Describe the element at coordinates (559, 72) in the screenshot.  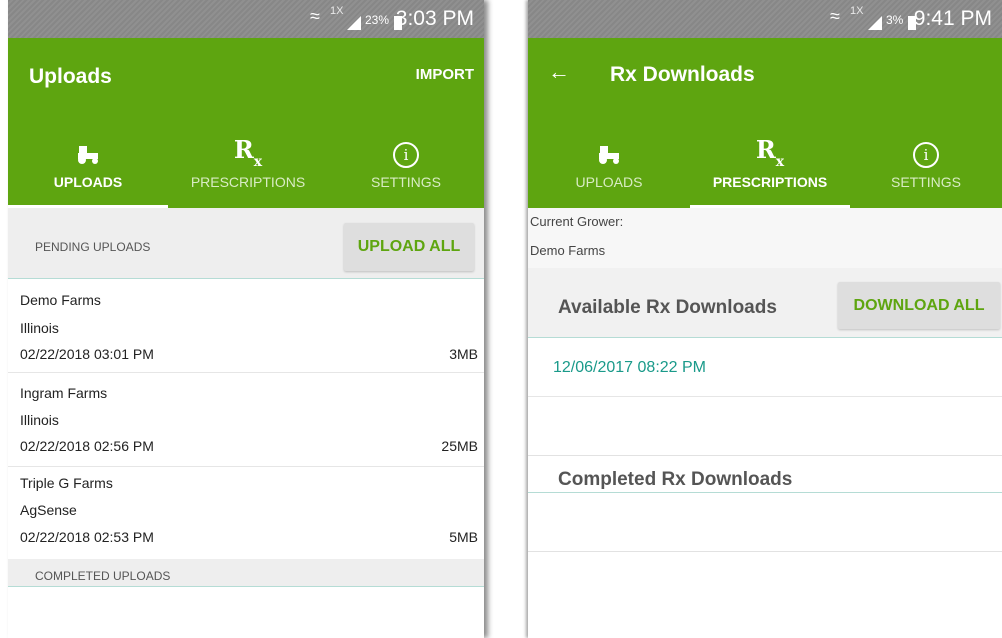
I see `back-arrow-icon: ←` at that location.